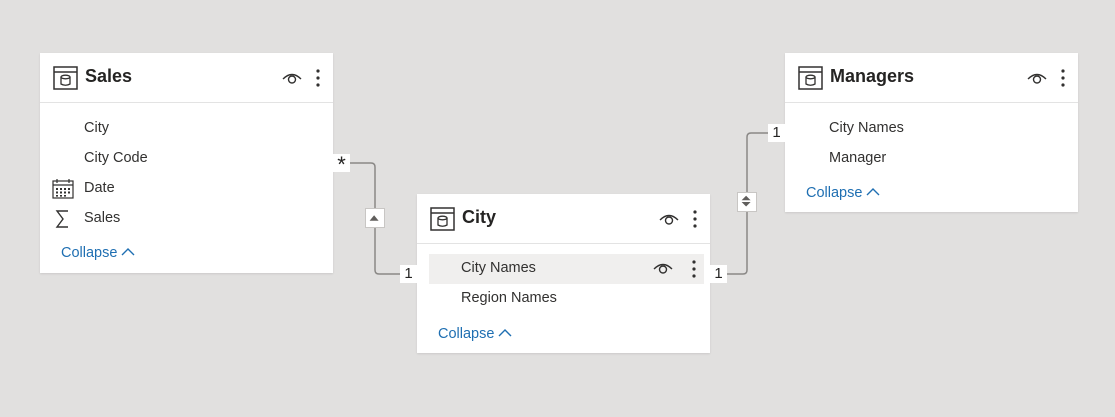 The height and width of the screenshot is (417, 1115). What do you see at coordinates (375, 218) in the screenshot?
I see `single-direction-filter-icon` at bounding box center [375, 218].